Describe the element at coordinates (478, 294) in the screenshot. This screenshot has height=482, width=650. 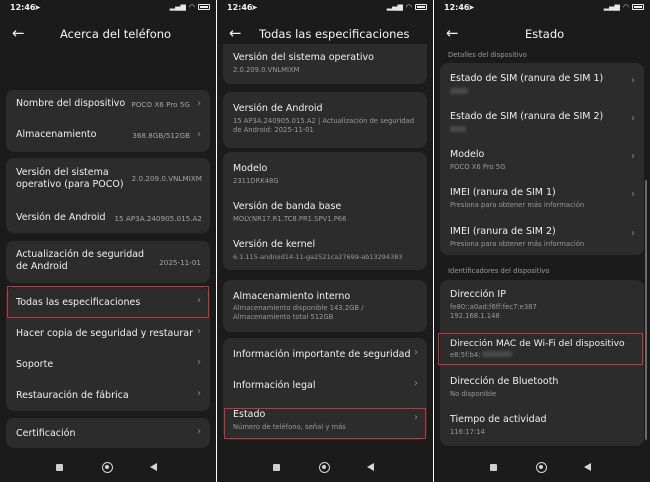
I see `ip-address-label: Dirección IP` at that location.